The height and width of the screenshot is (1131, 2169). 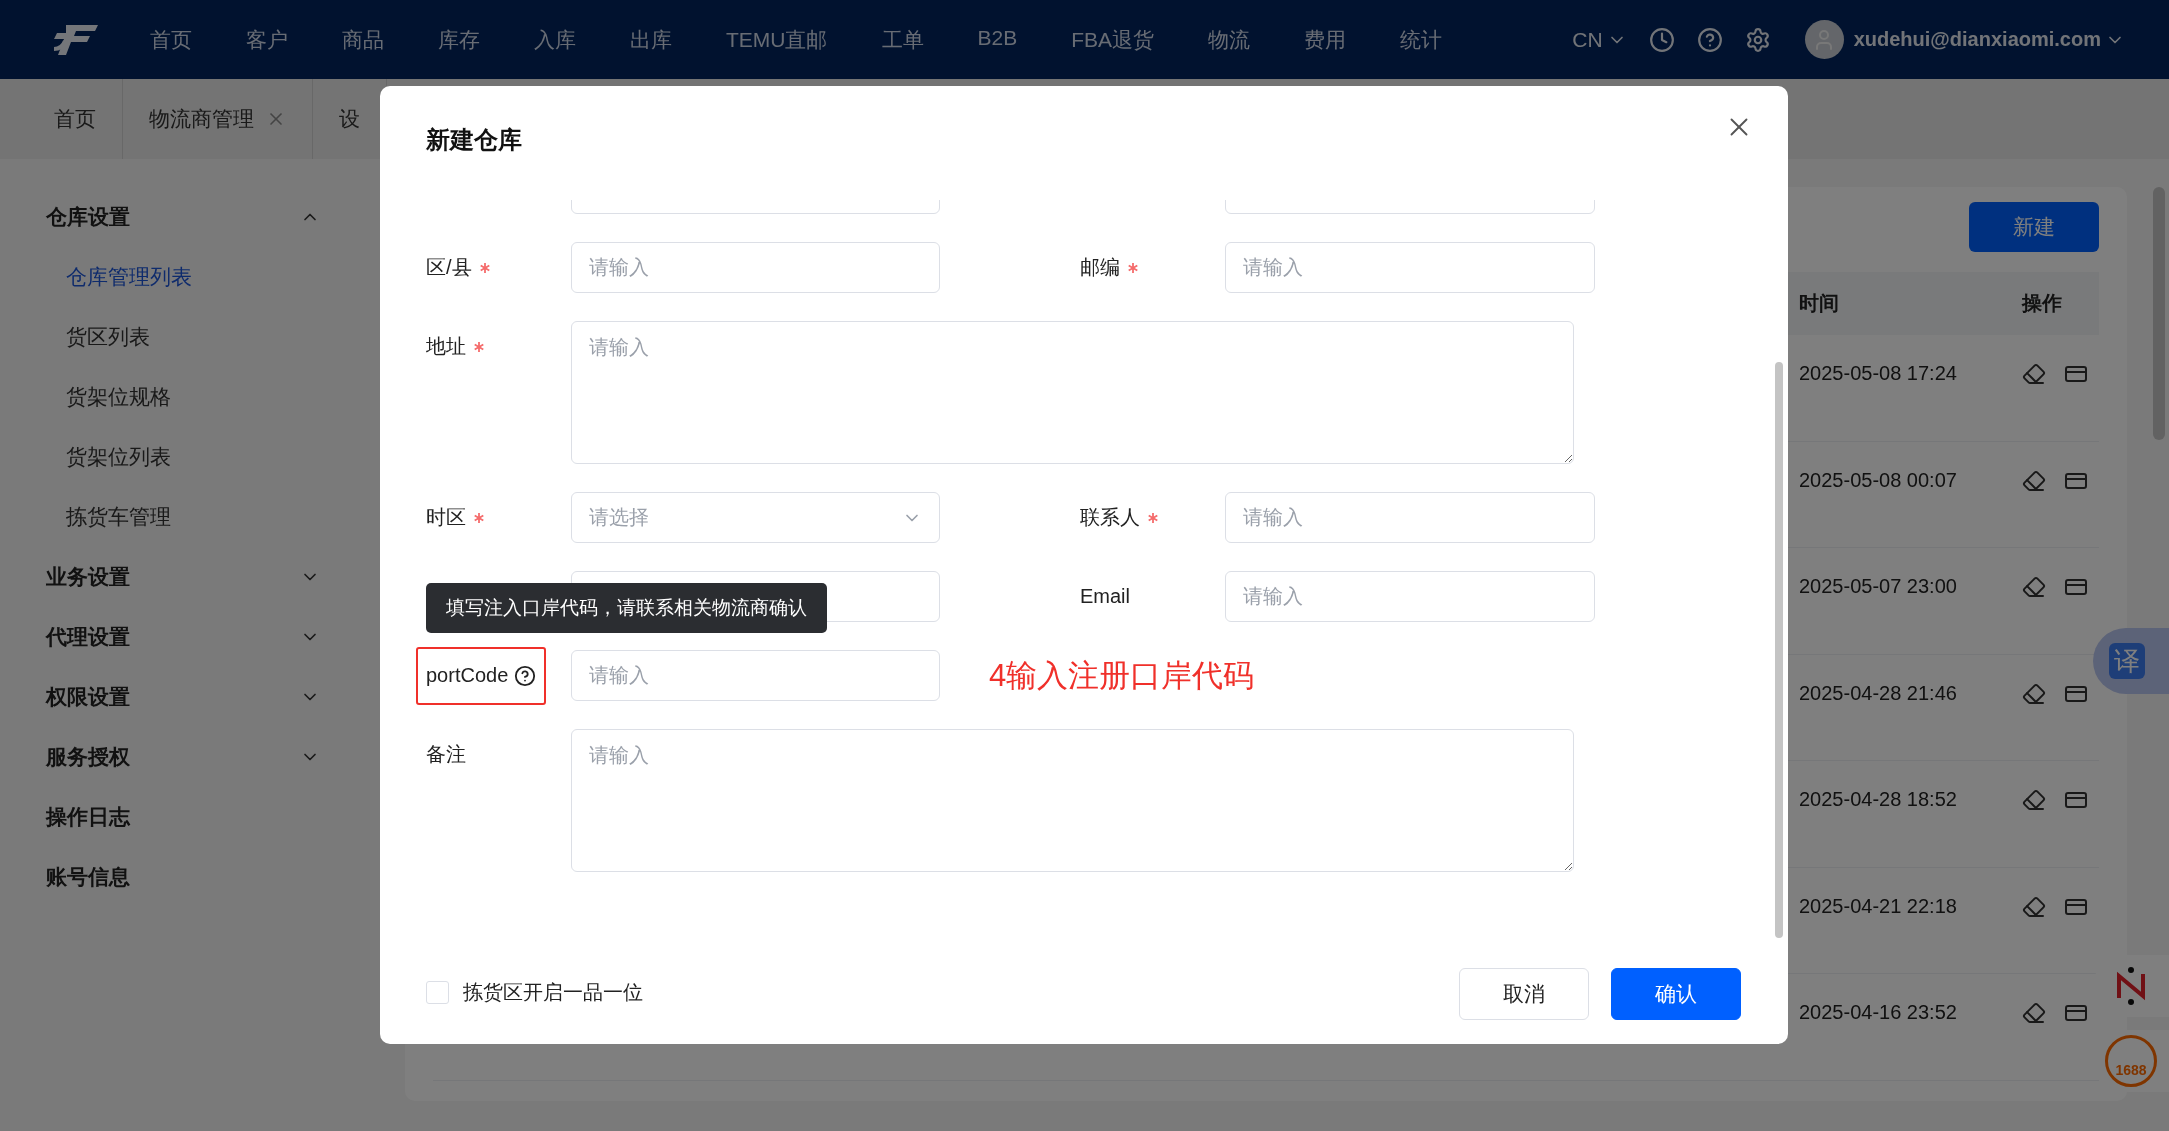 I want to click on translate-glyph: 译, so click(x=2127, y=661).